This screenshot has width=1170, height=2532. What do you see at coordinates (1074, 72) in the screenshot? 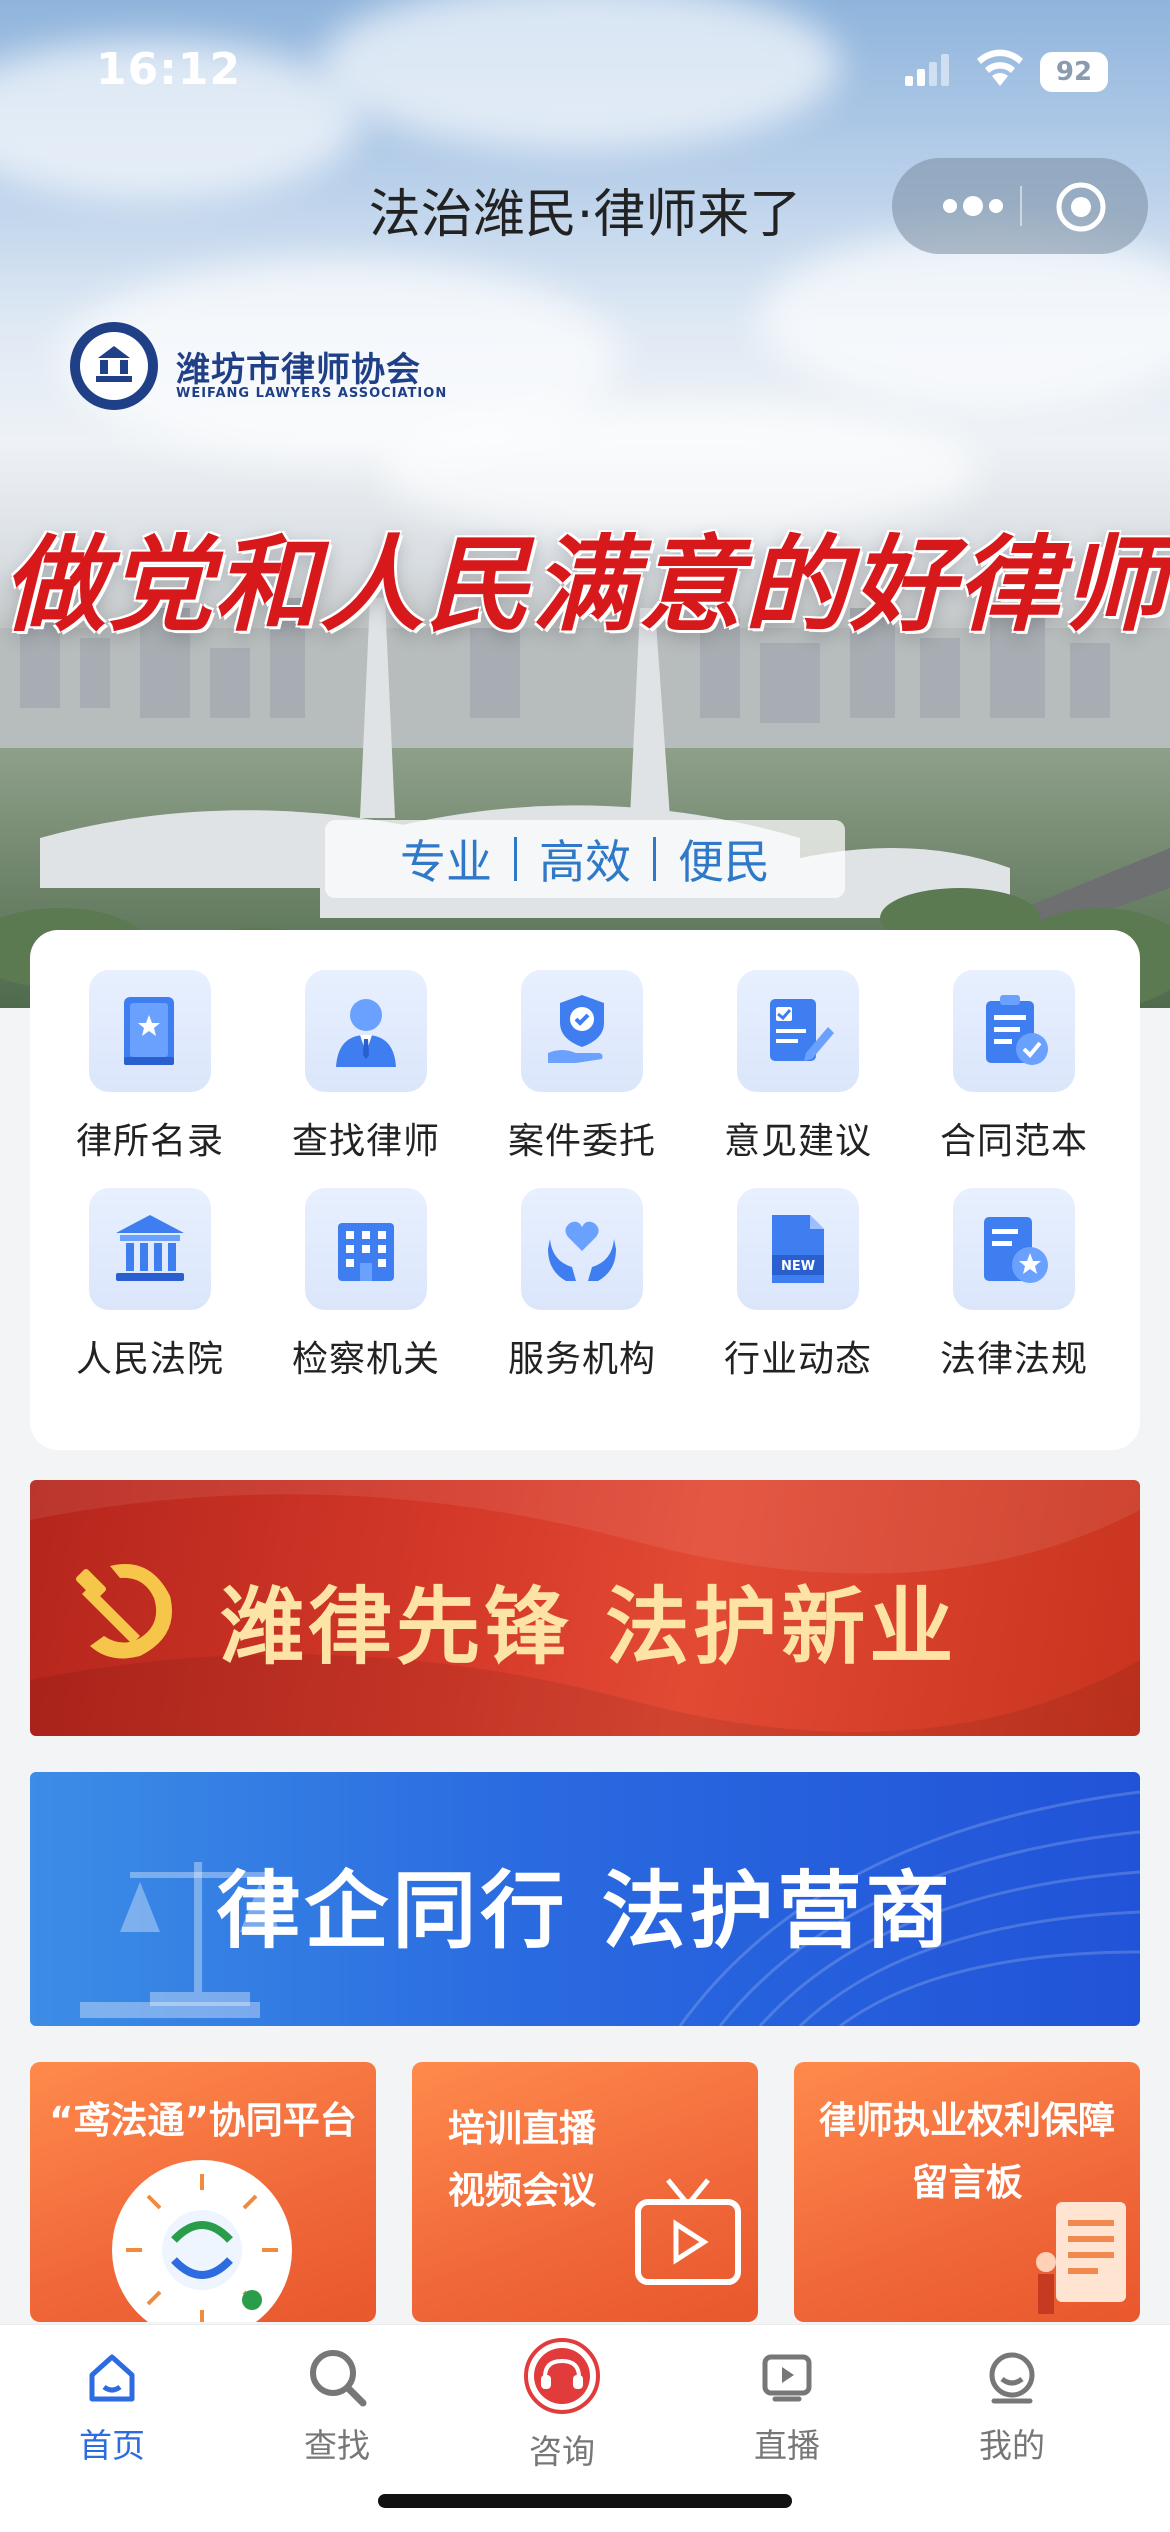
I see `battery-level: 92` at bounding box center [1074, 72].